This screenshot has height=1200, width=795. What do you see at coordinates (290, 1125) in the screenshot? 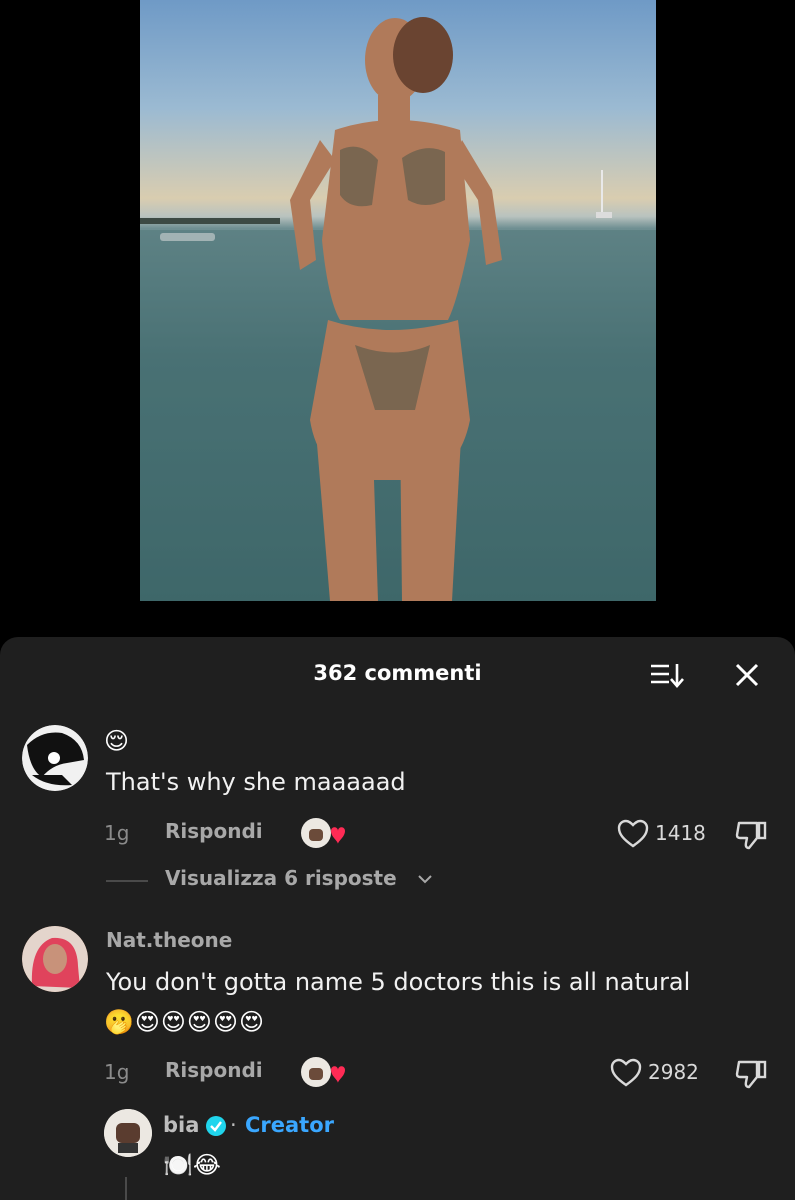
I see `creator-badge: Creator` at bounding box center [290, 1125].